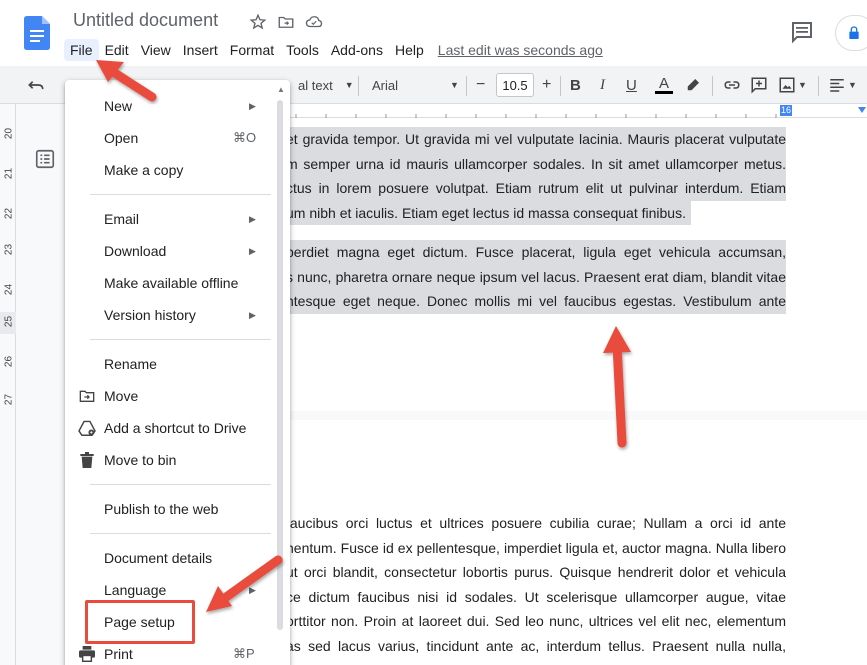 This screenshot has width=867, height=665. What do you see at coordinates (87, 654) in the screenshot?
I see `printer-icon` at bounding box center [87, 654].